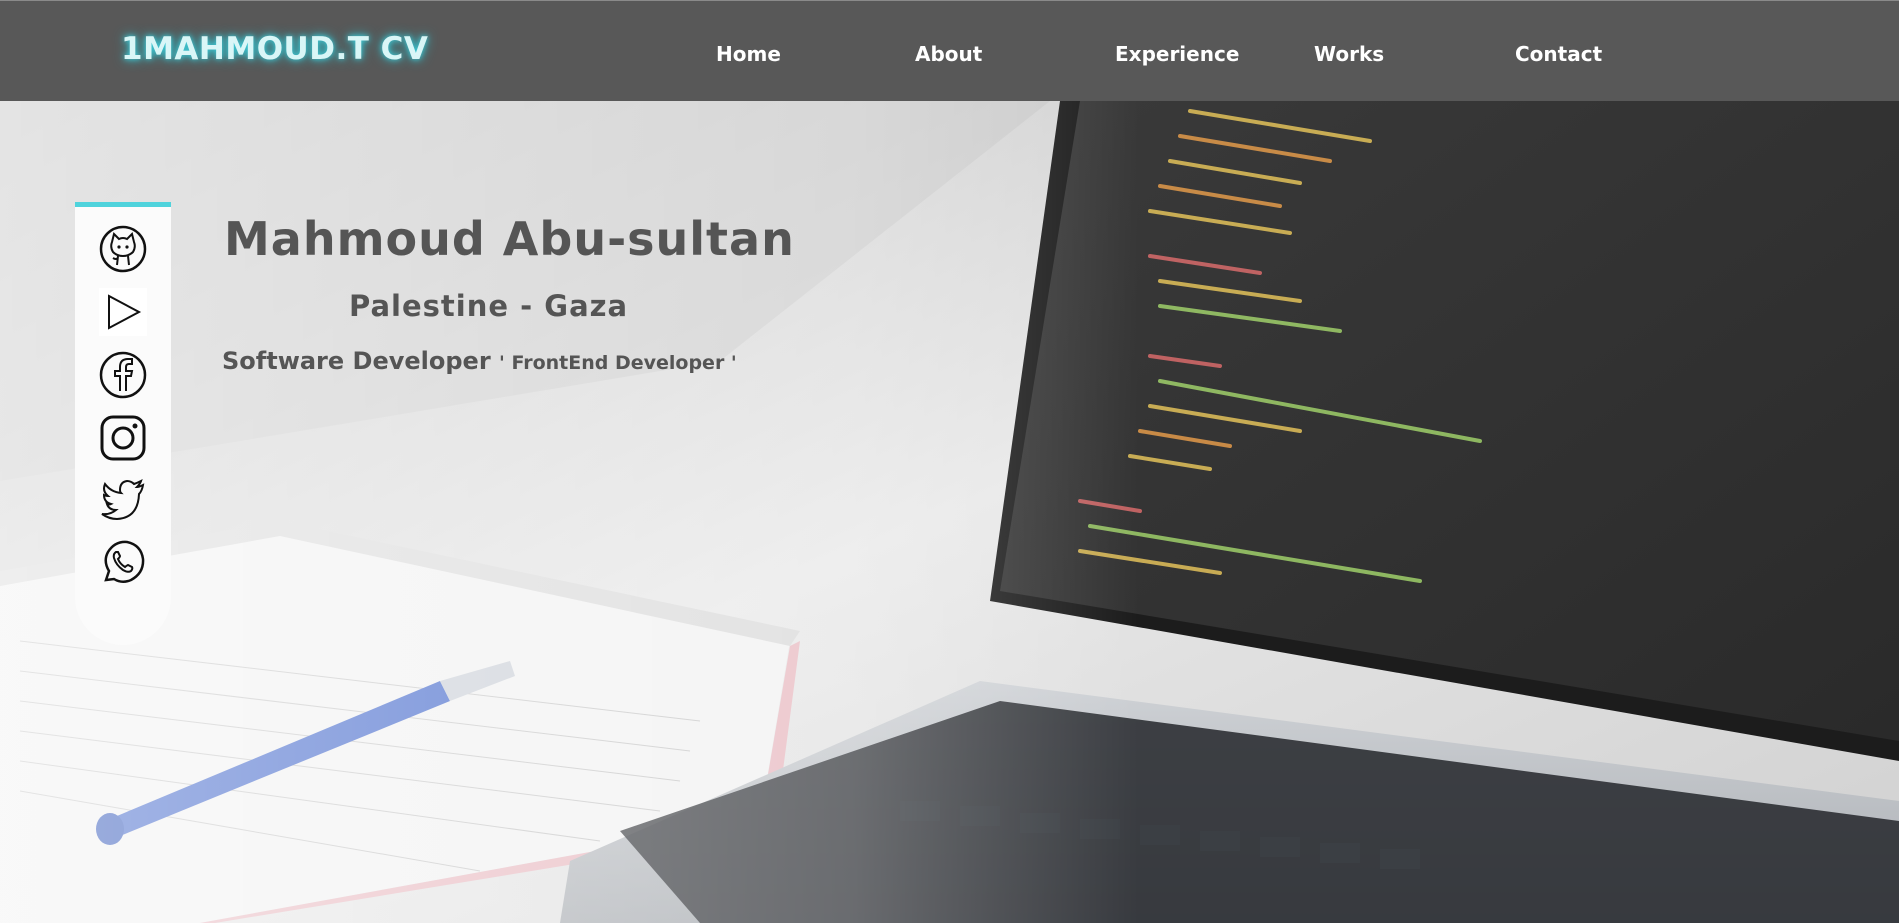 This screenshot has width=1899, height=923. Describe the element at coordinates (356, 361) in the screenshot. I see `role-main: Software Developer` at that location.